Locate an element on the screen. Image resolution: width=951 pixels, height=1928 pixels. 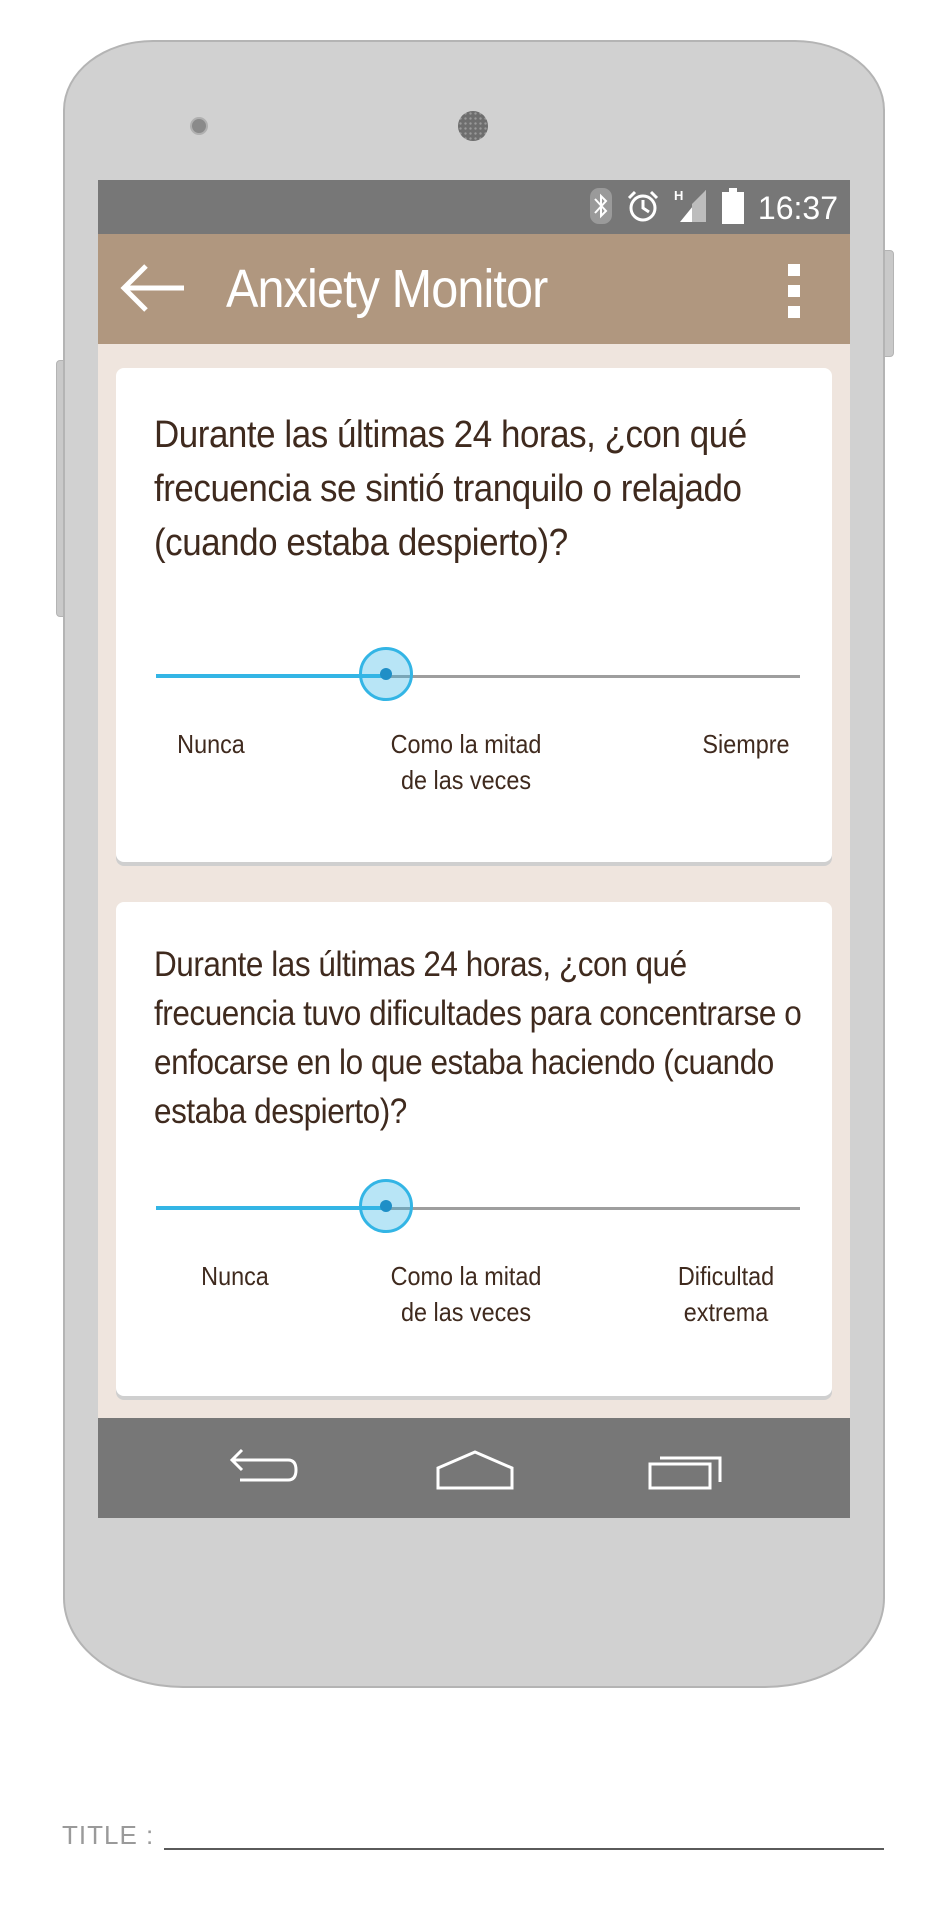
app-title: Anxiety Monitor is located at coordinates (387, 289).